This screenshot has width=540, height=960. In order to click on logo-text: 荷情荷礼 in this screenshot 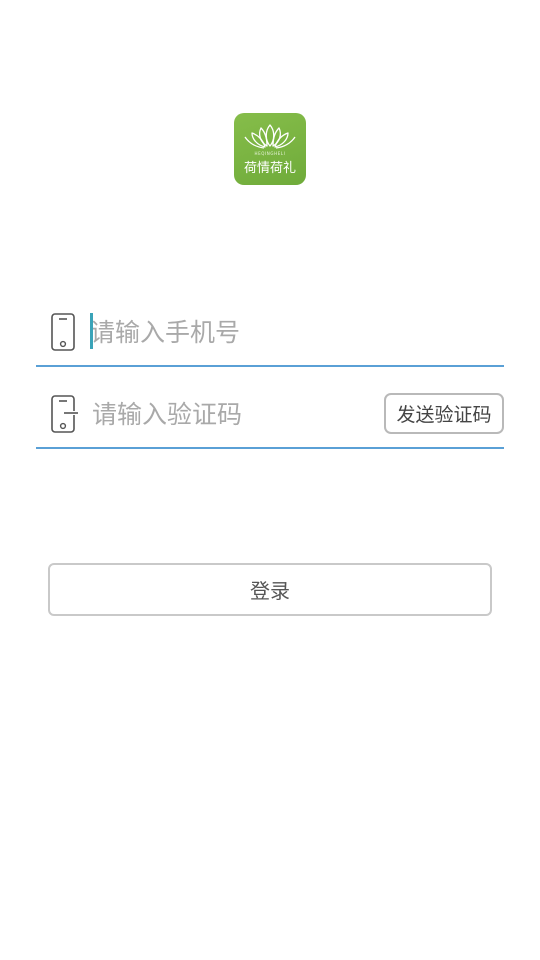, I will do `click(269, 168)`.